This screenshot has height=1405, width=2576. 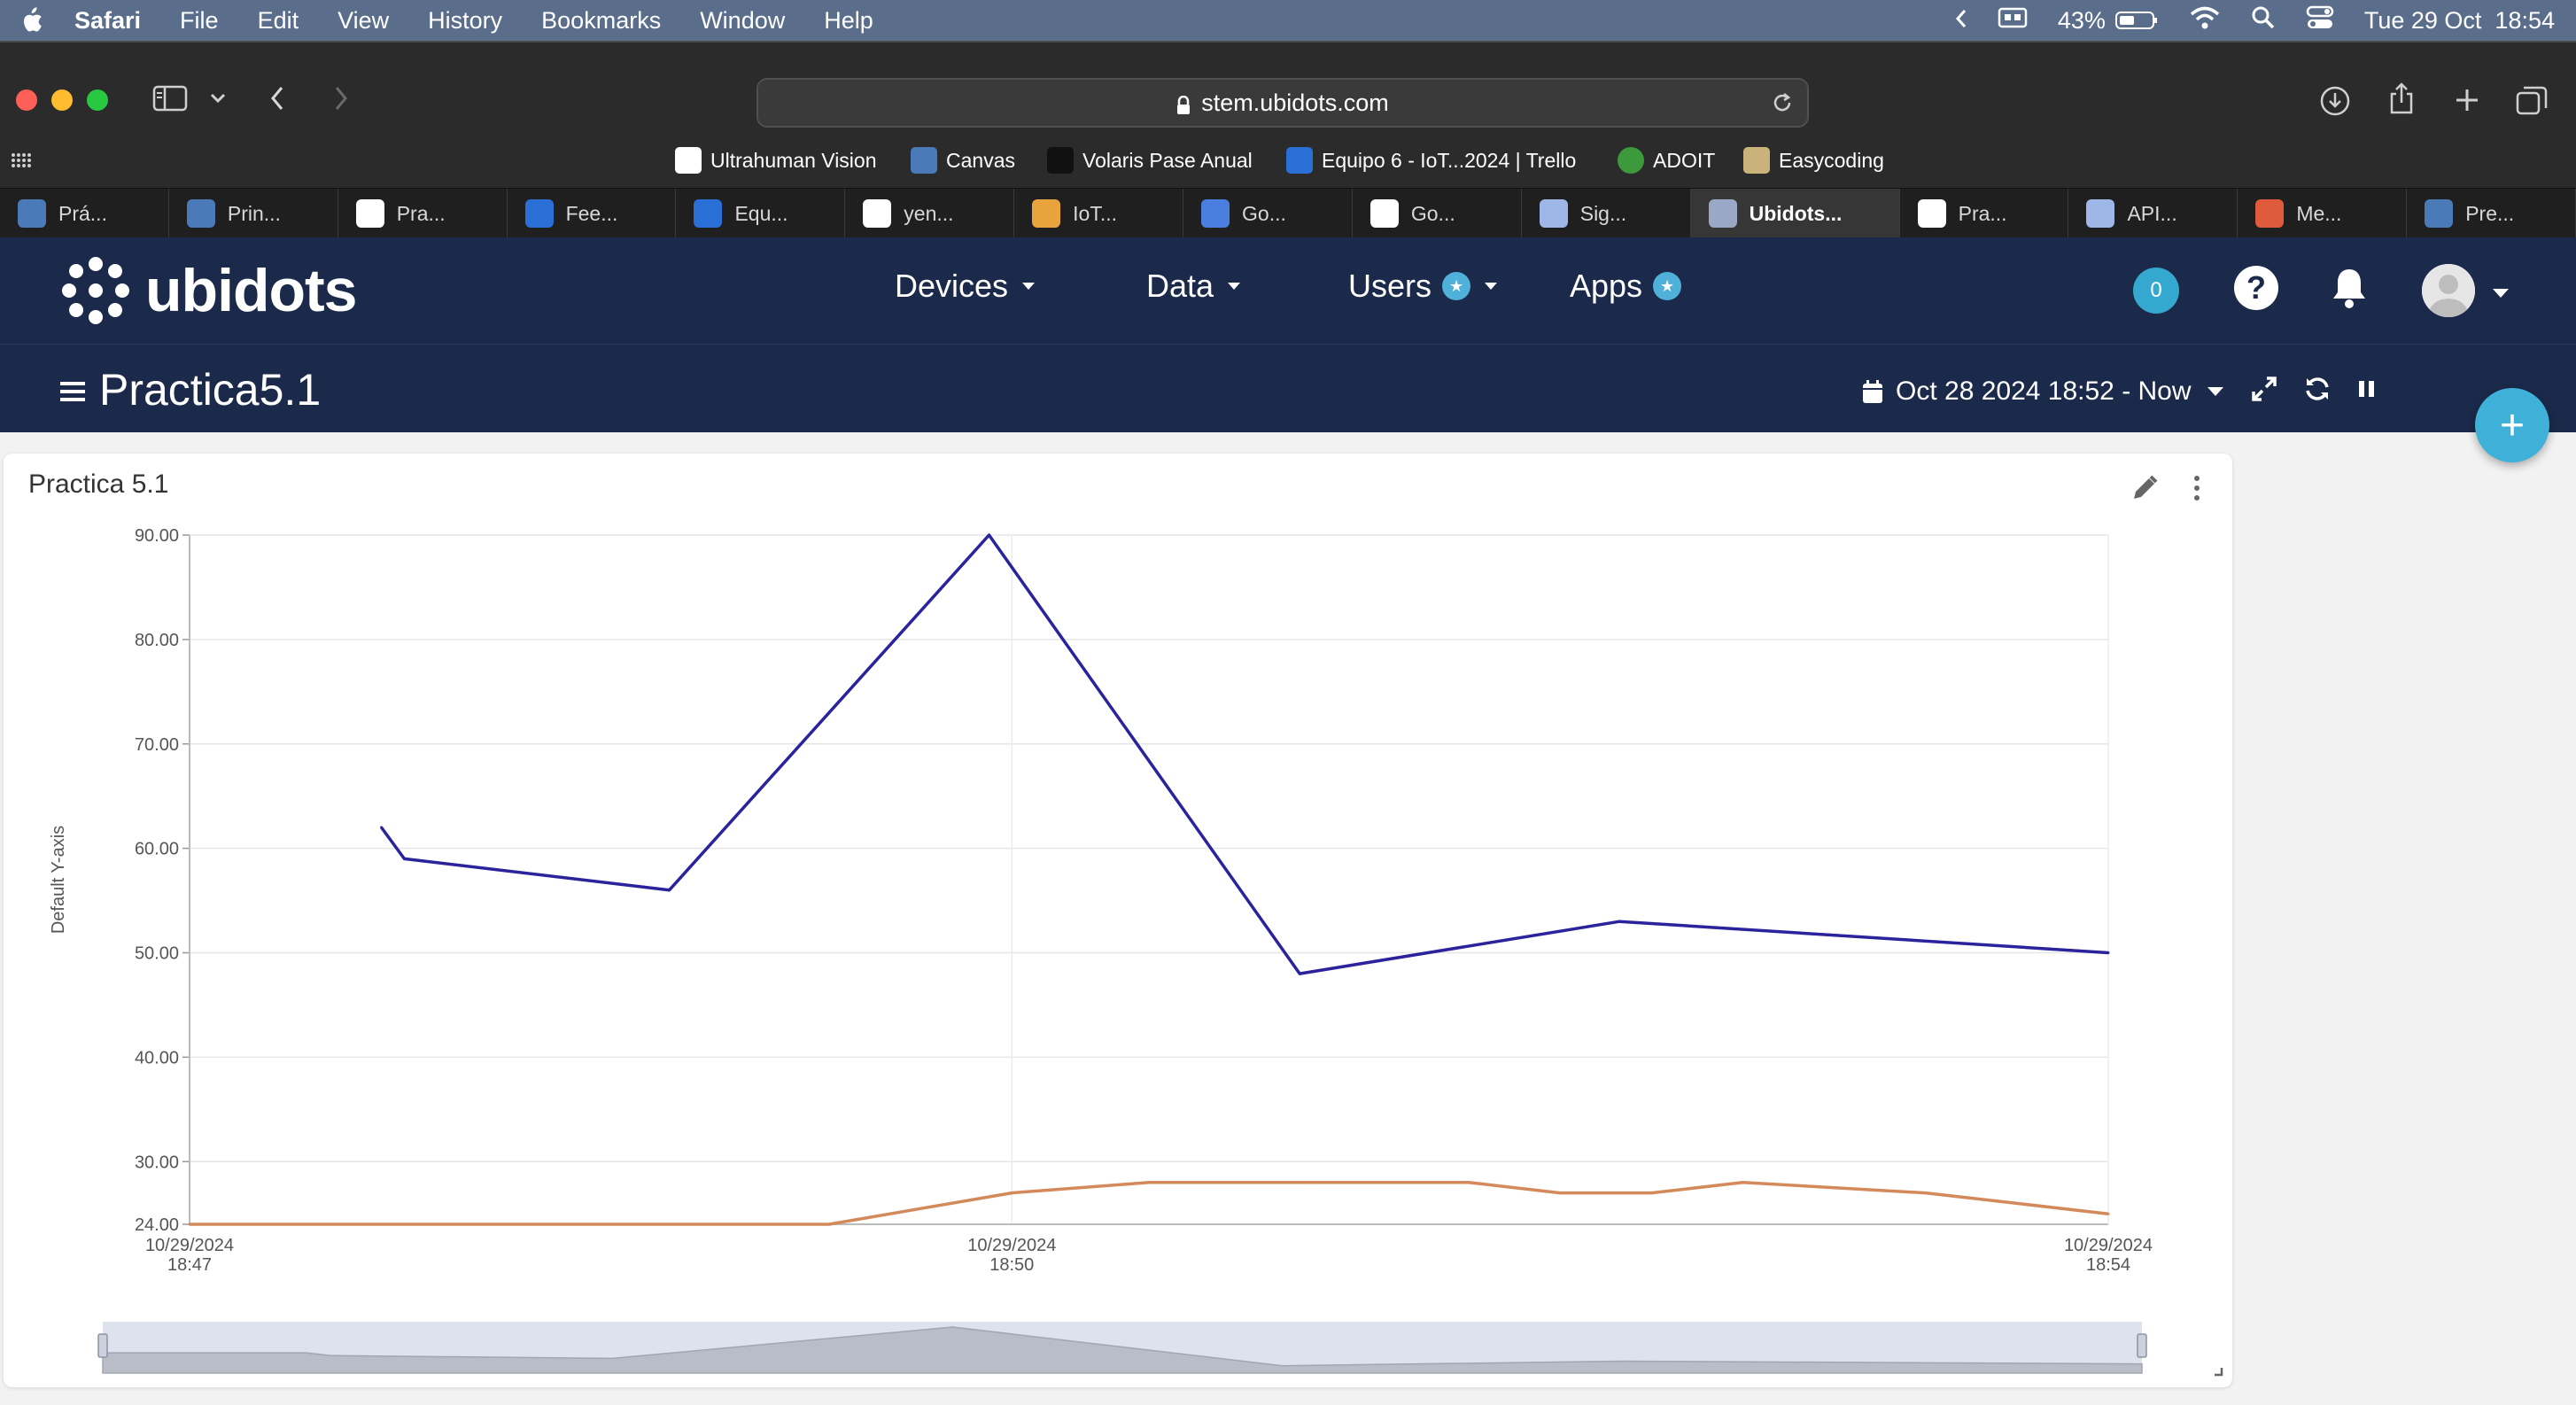 I want to click on y-tick-label: 70.00, so click(x=157, y=745).